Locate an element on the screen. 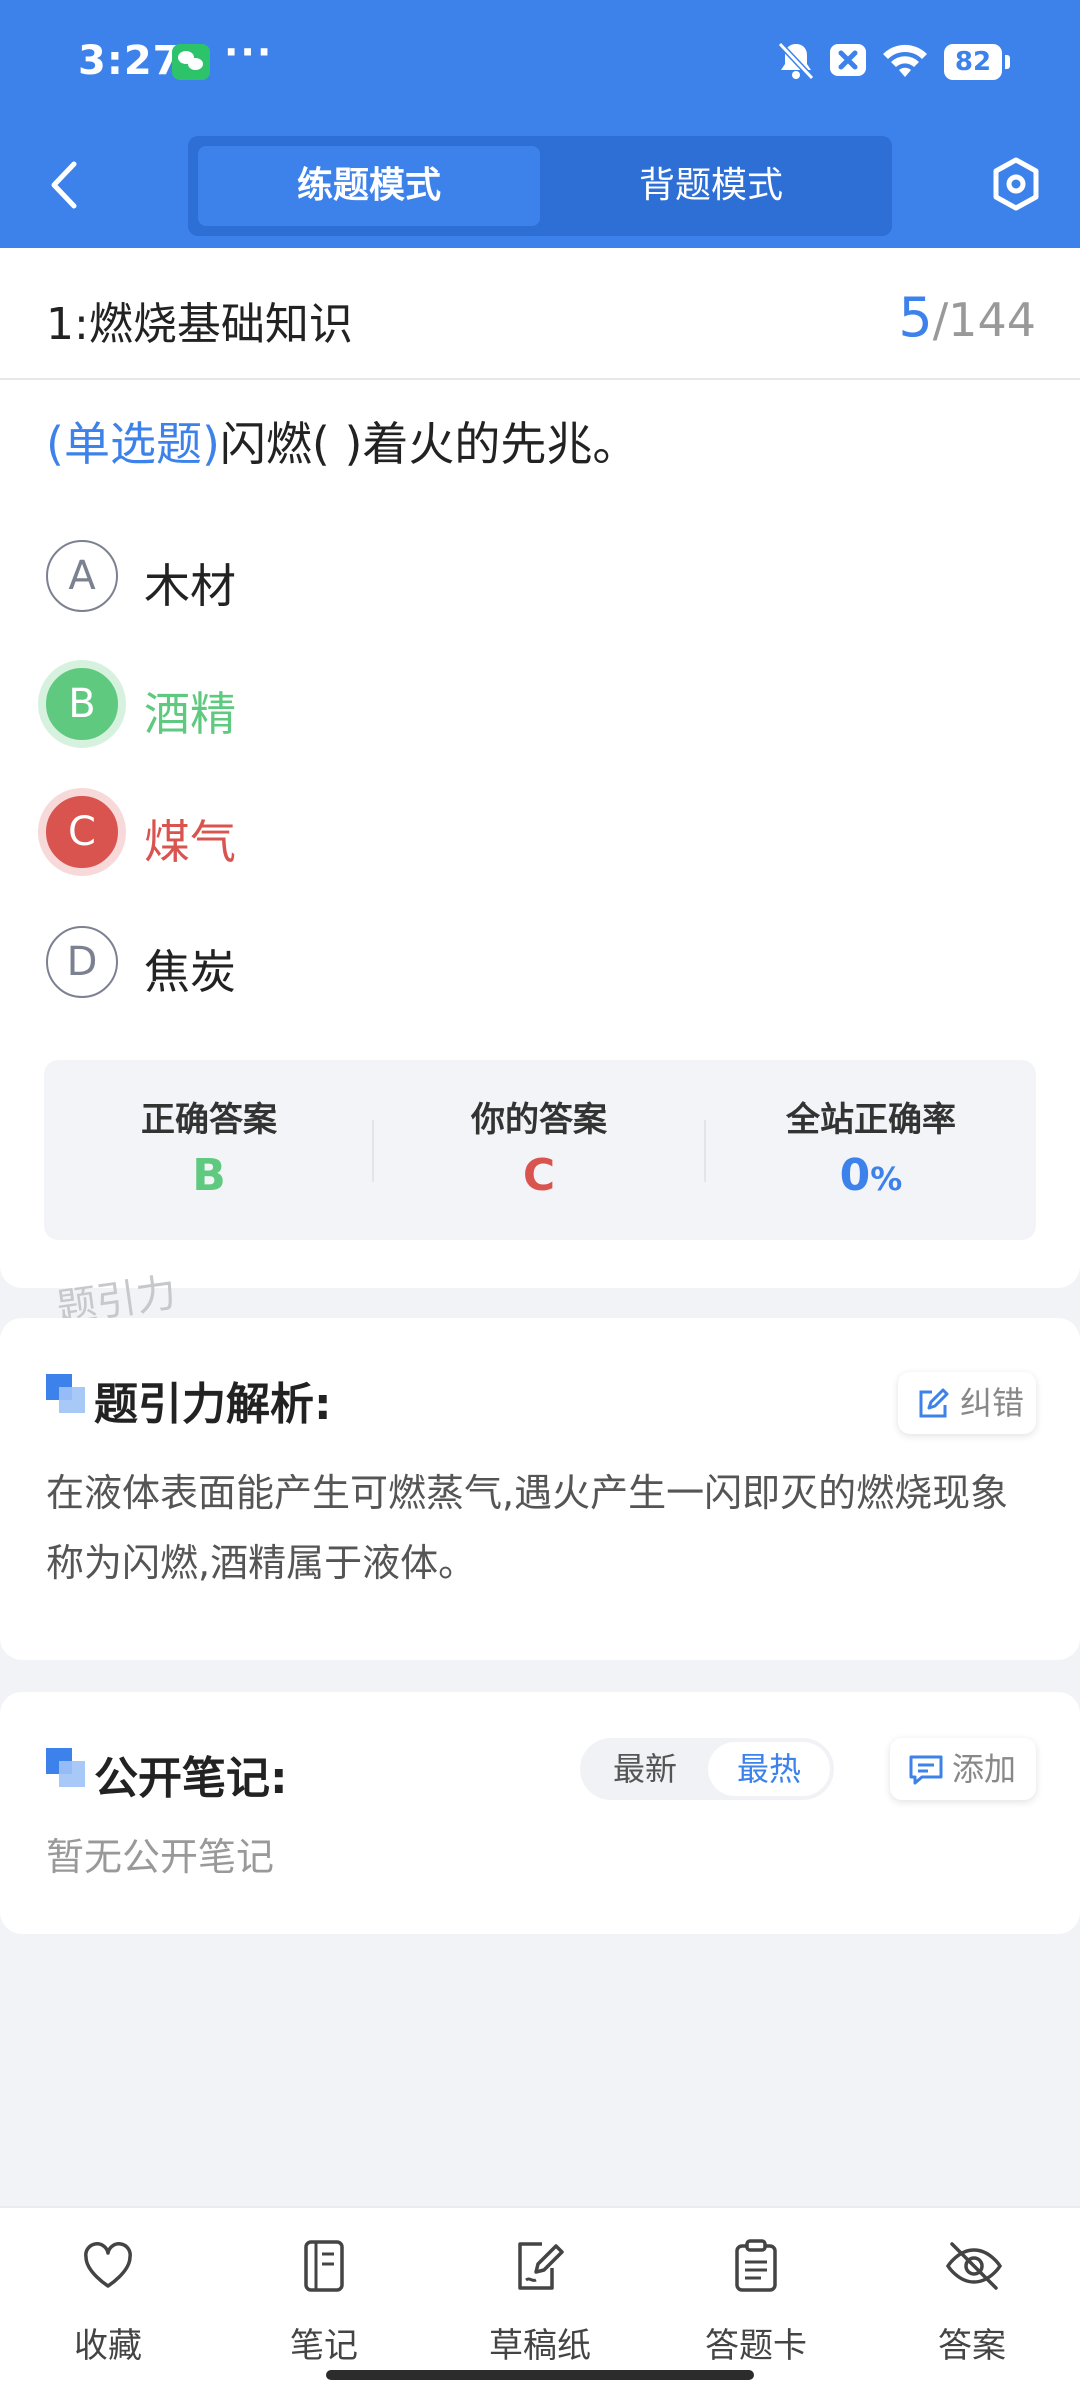 The width and height of the screenshot is (1080, 2400). silent-bell-icon is located at coordinates (796, 61).